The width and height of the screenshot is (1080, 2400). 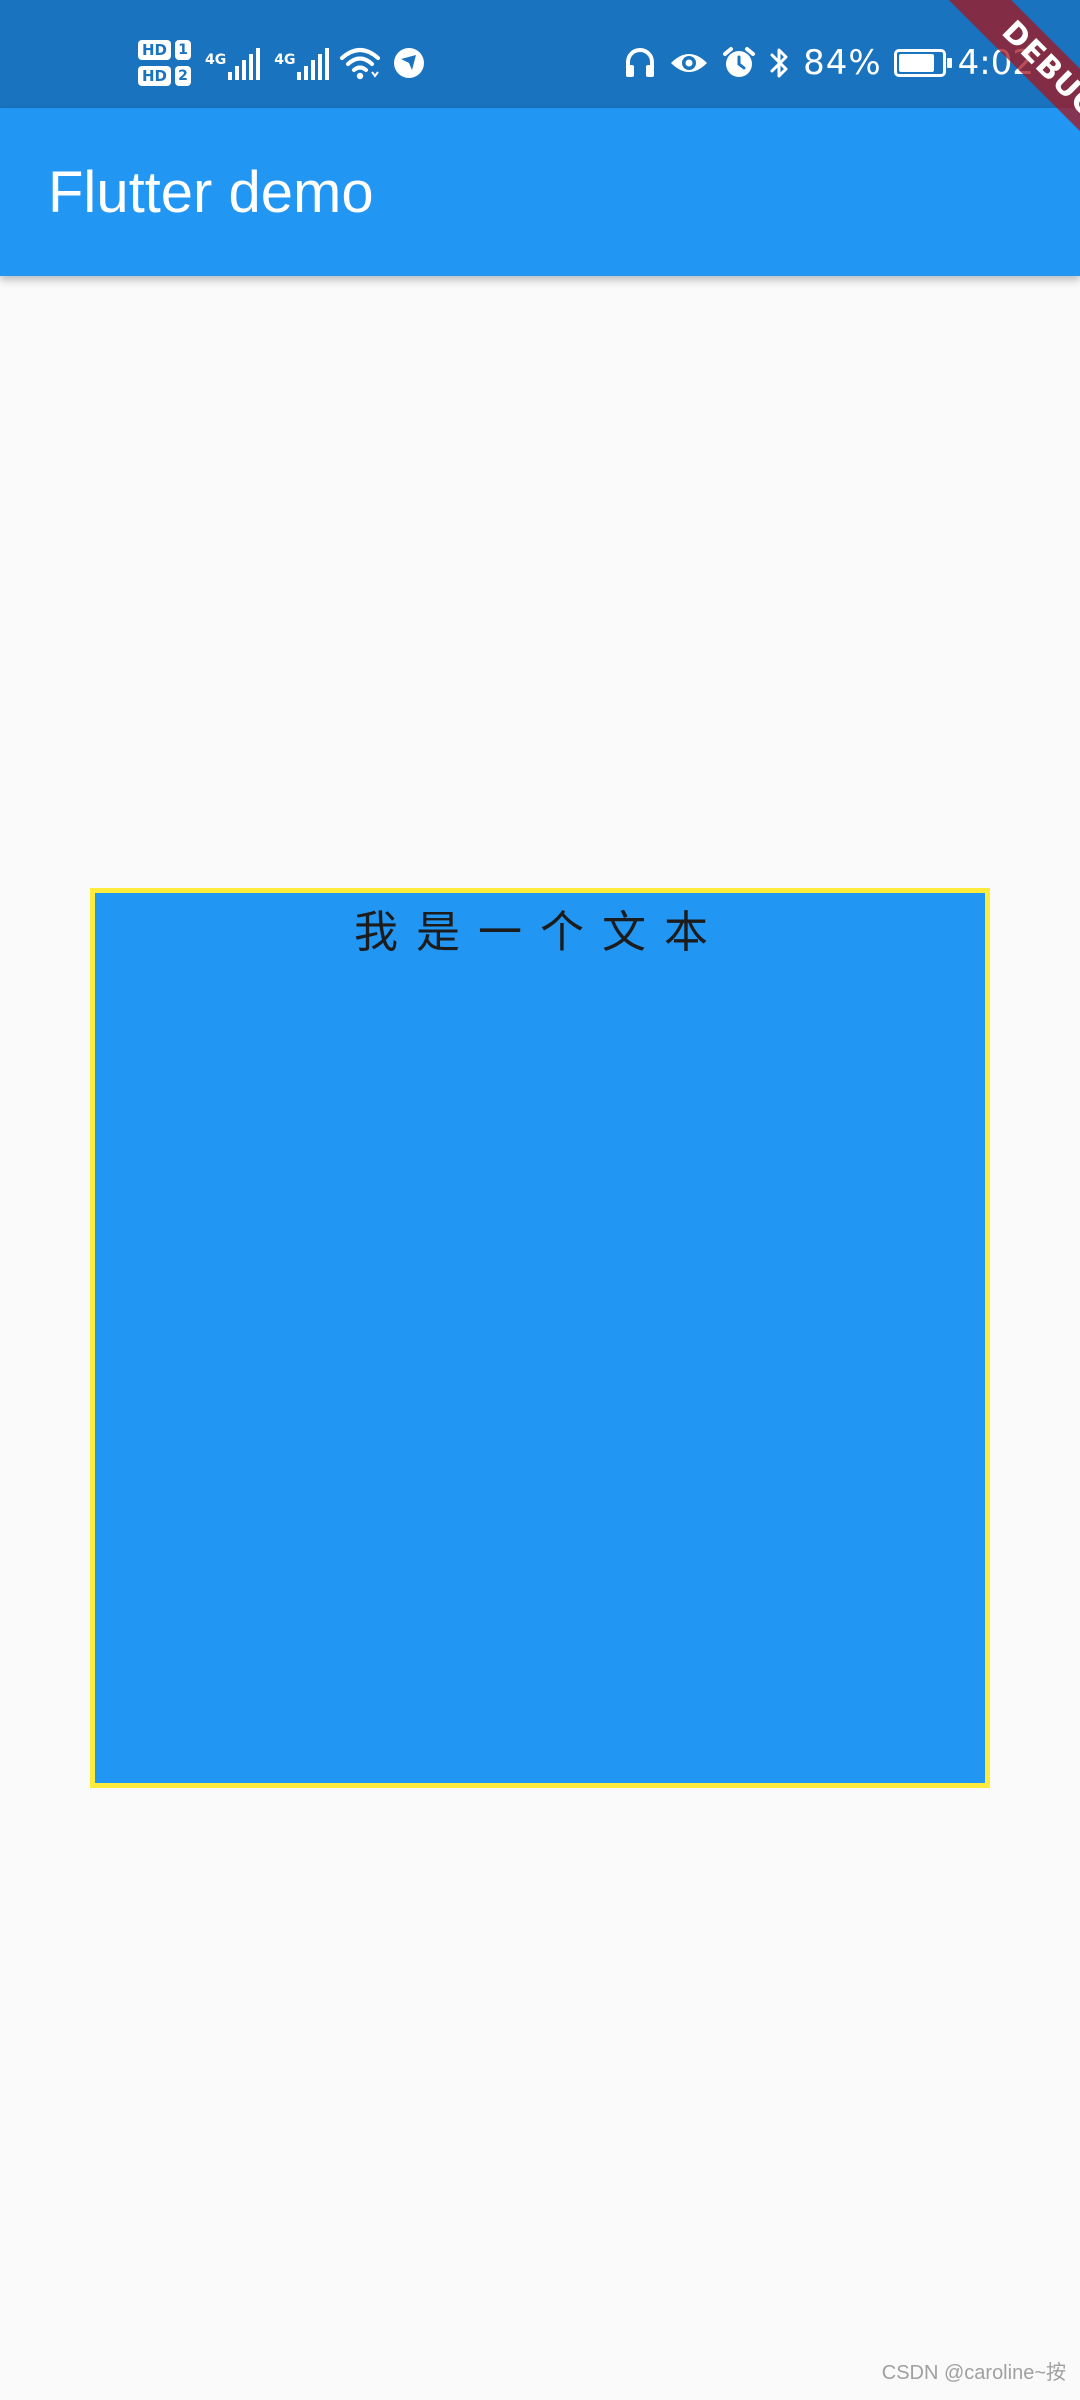 What do you see at coordinates (540, 932) in the screenshot?
I see `container-text: 我是一个文本` at bounding box center [540, 932].